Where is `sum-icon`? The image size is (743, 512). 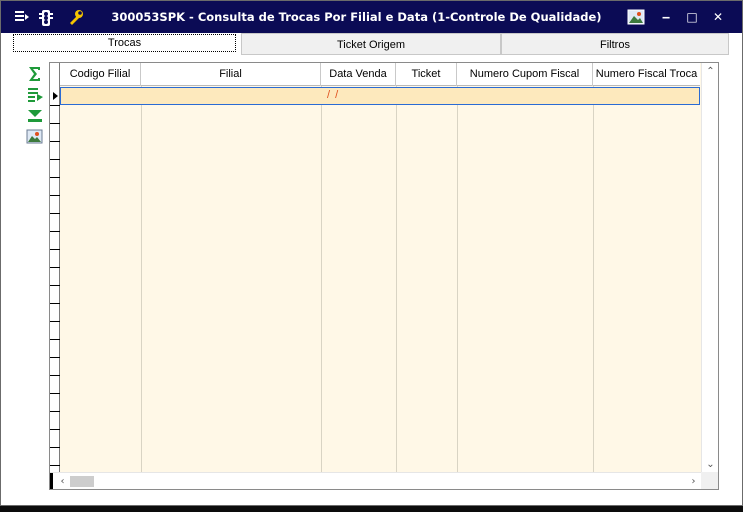 sum-icon is located at coordinates (35, 74).